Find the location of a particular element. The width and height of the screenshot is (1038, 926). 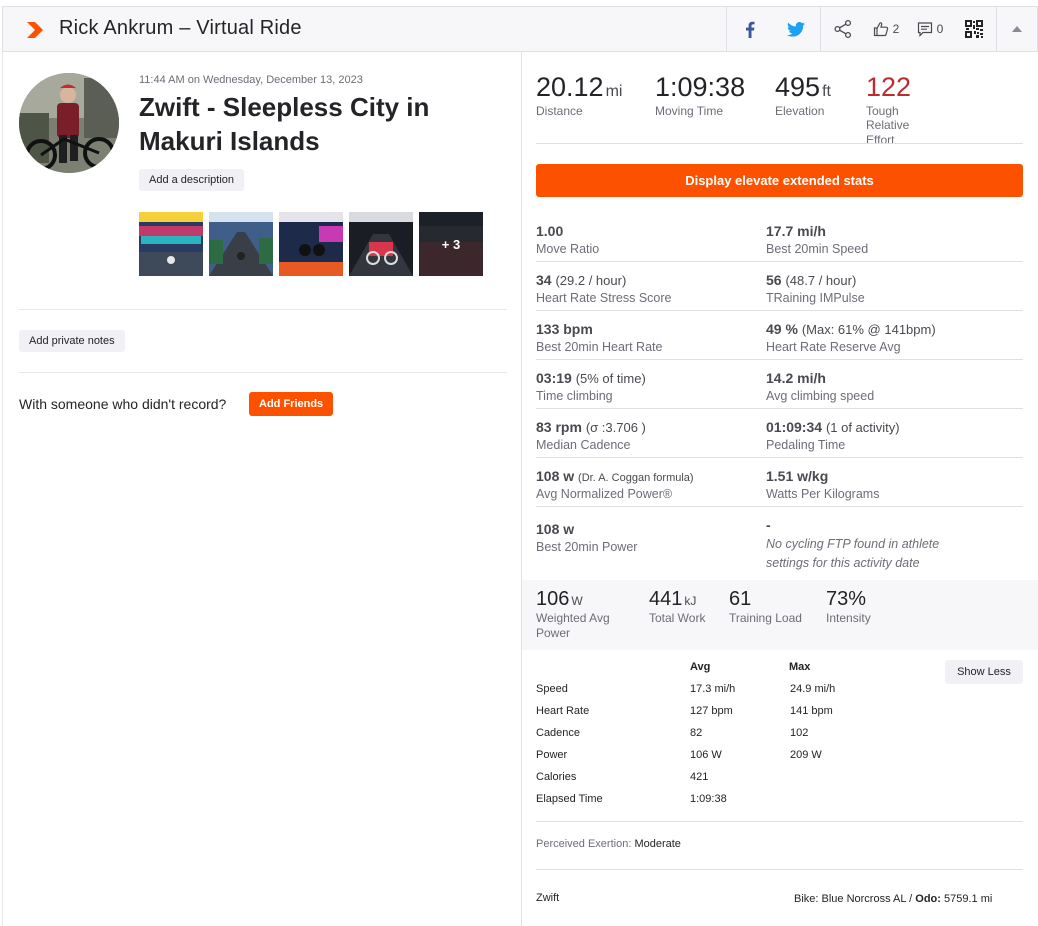

bike-info: Bike: Blue Norcross AL / Odo: 5759.1 mi is located at coordinates (893, 899).